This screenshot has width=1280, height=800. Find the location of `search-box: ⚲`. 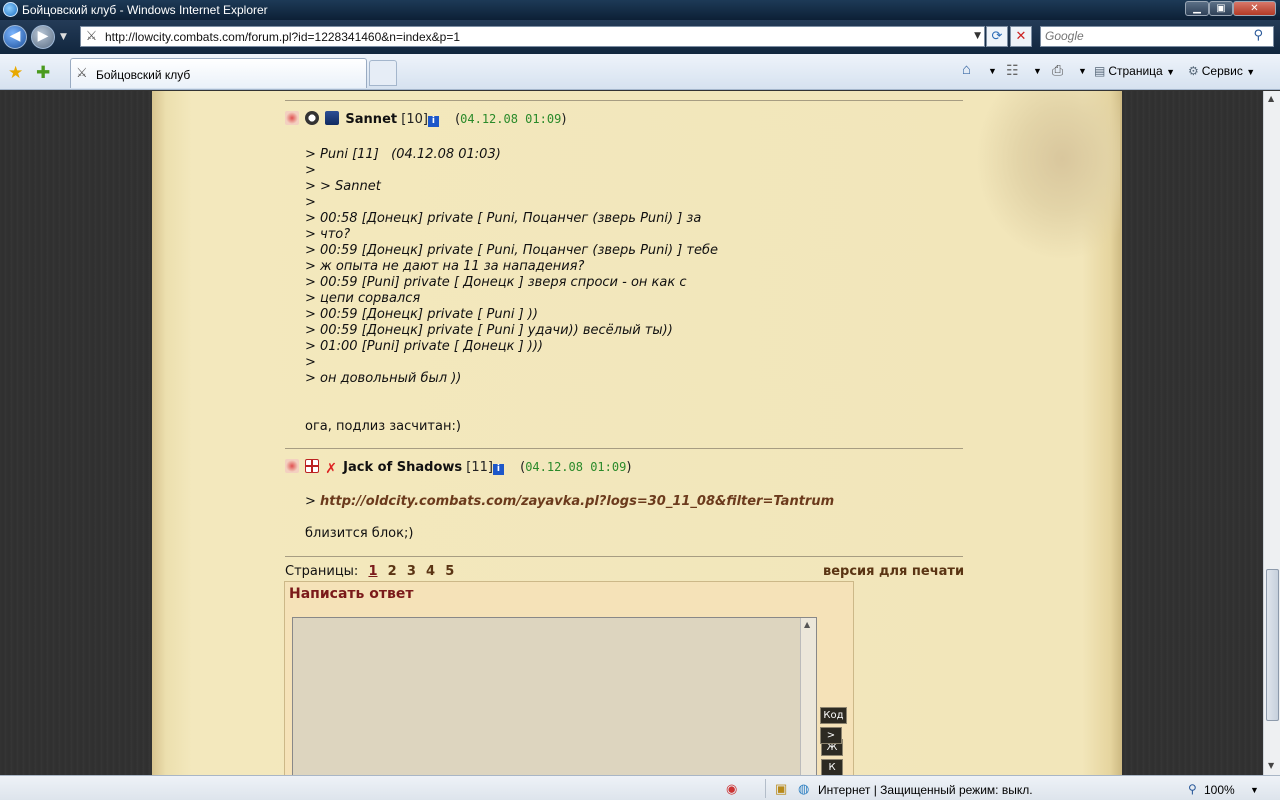

search-box: ⚲ is located at coordinates (1157, 36).